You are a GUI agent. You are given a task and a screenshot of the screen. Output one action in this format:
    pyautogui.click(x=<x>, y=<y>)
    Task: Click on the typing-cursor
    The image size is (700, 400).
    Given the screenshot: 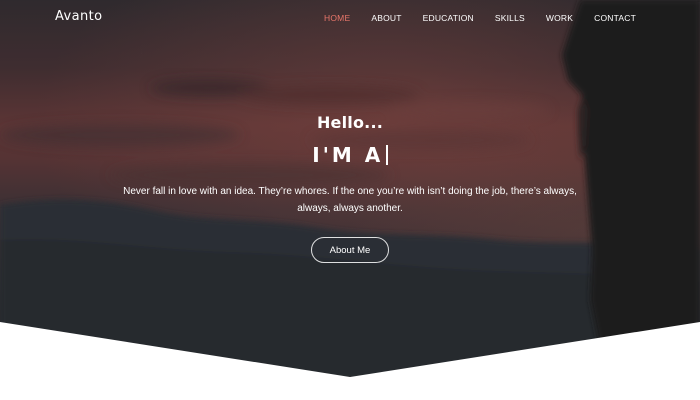 What is the action you would take?
    pyautogui.click(x=387, y=155)
    